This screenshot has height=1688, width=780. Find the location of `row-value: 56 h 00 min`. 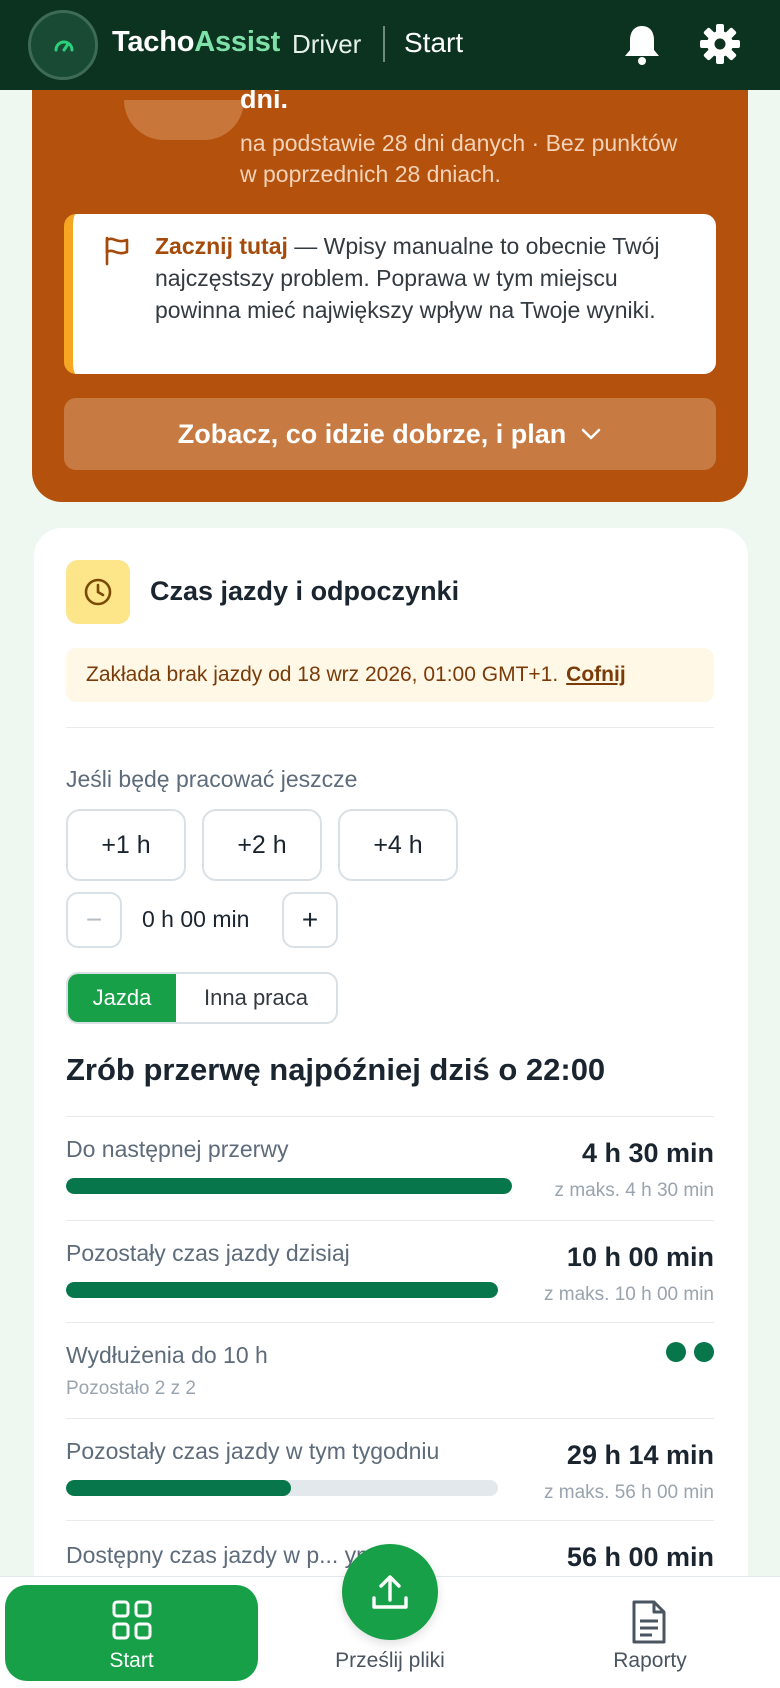

row-value: 56 h 00 min is located at coordinates (640, 1557).